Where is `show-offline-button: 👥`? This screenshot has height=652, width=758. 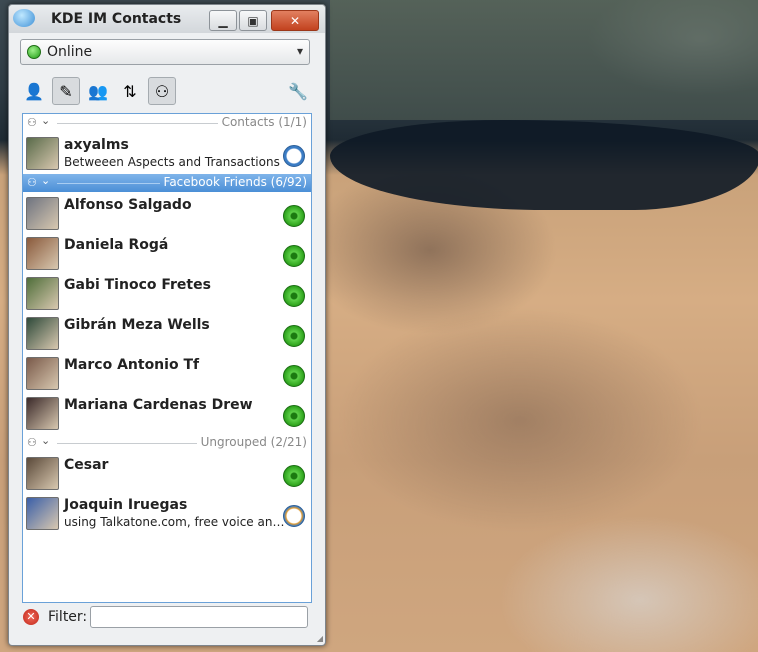 show-offline-button: 👥 is located at coordinates (98, 91).